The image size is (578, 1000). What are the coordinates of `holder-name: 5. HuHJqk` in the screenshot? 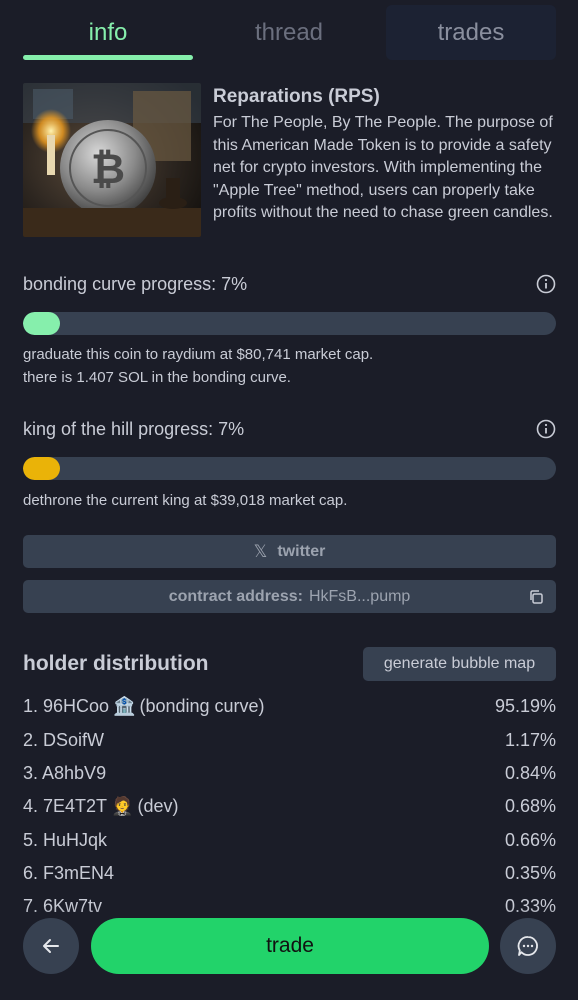 It's located at (65, 839).